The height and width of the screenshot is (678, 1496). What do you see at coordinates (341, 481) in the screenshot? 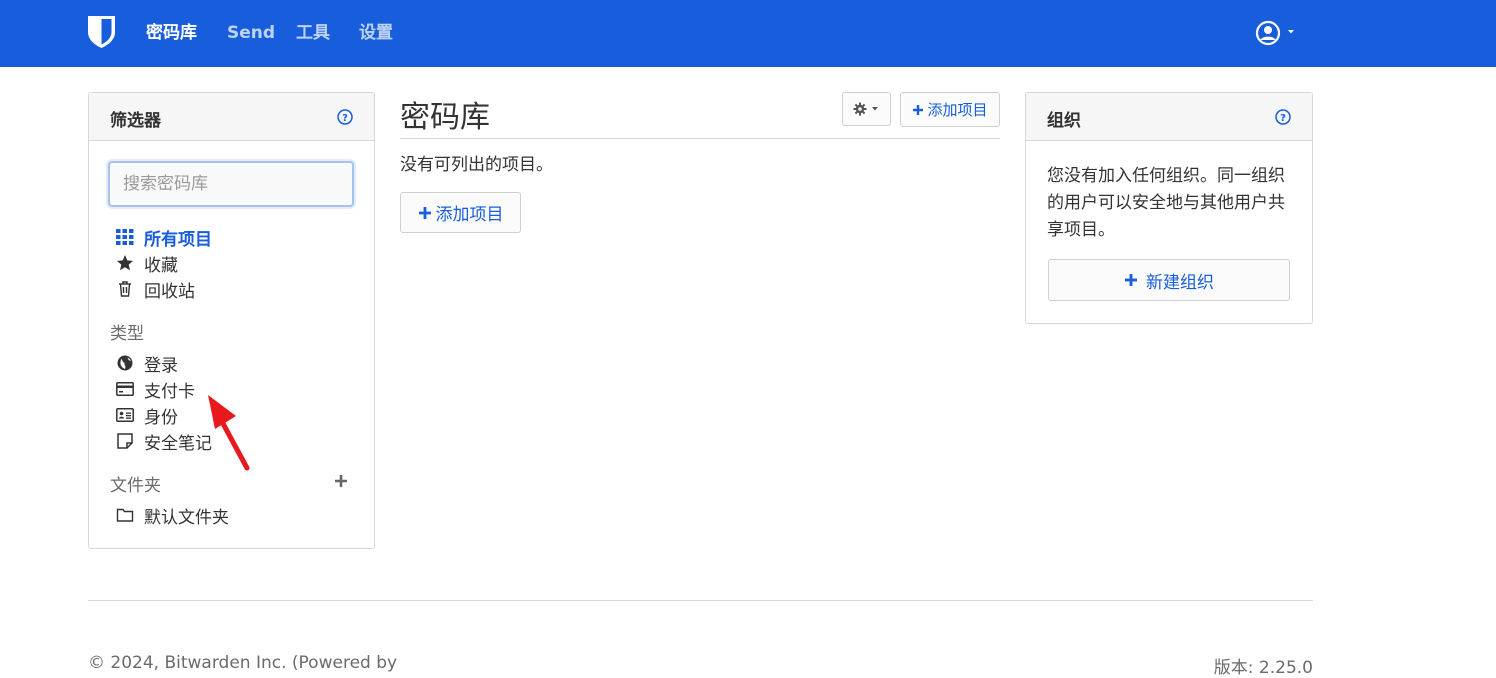
I see `add-folder-icon` at bounding box center [341, 481].